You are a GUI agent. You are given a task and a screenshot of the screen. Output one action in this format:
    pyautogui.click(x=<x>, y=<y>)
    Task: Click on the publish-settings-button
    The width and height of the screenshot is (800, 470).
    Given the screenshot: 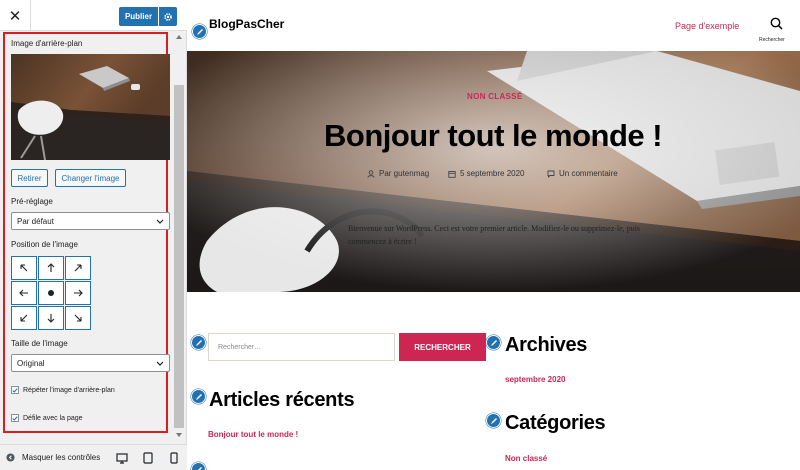 What is the action you would take?
    pyautogui.click(x=168, y=16)
    